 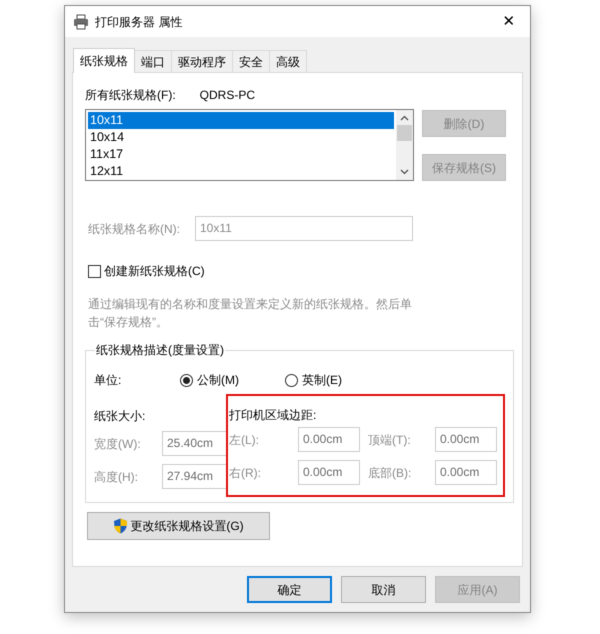 What do you see at coordinates (194, 476) in the screenshot?
I see `input-field: 27.94cm` at bounding box center [194, 476].